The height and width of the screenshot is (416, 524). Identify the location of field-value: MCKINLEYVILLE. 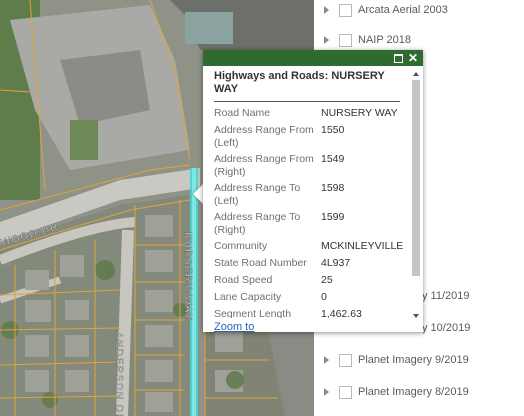
(362, 246).